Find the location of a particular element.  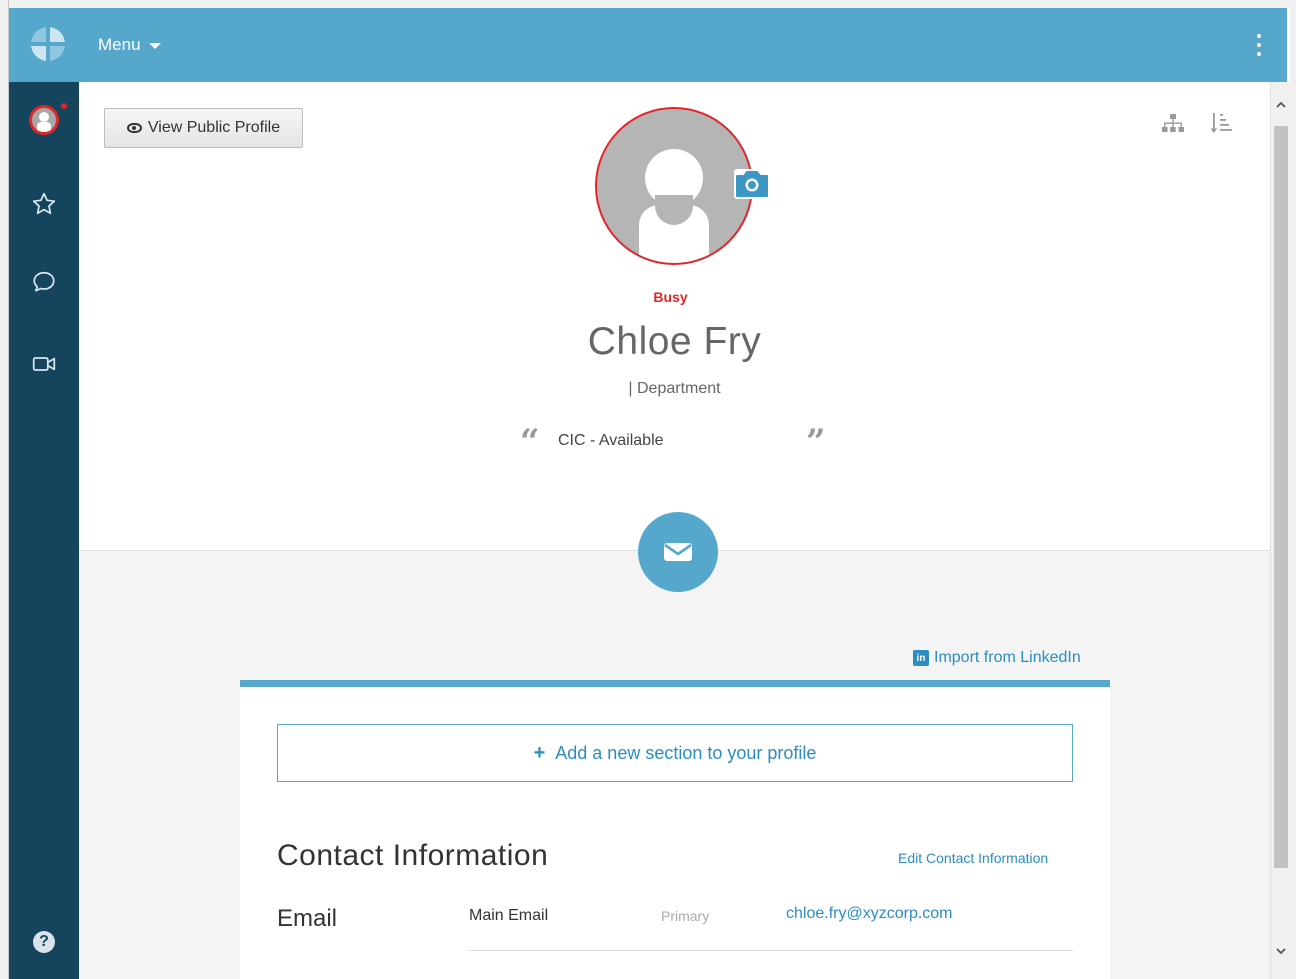

top-bar: Menu is located at coordinates (648, 45).